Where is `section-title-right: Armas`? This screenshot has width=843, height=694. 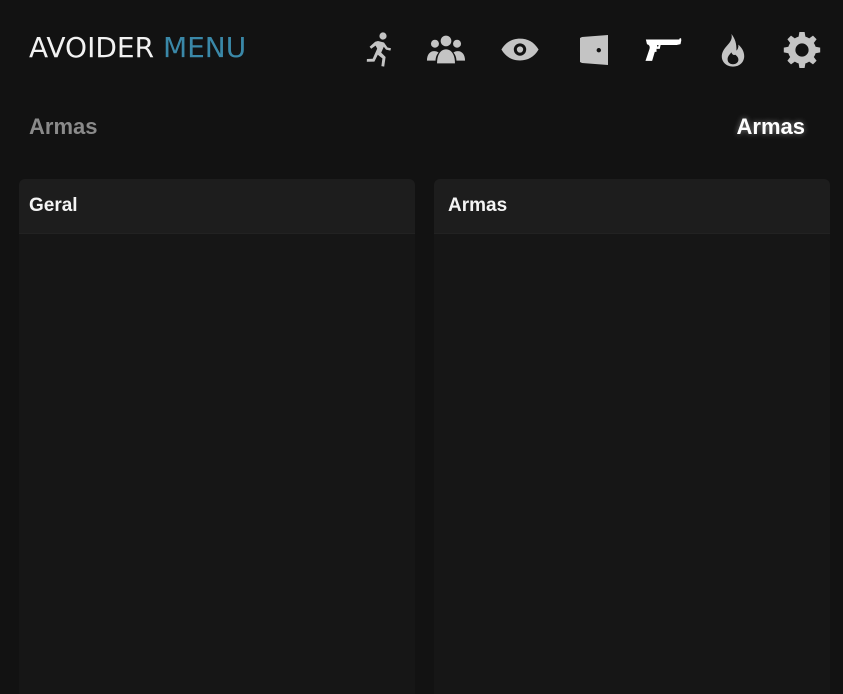
section-title-right: Armas is located at coordinates (770, 126).